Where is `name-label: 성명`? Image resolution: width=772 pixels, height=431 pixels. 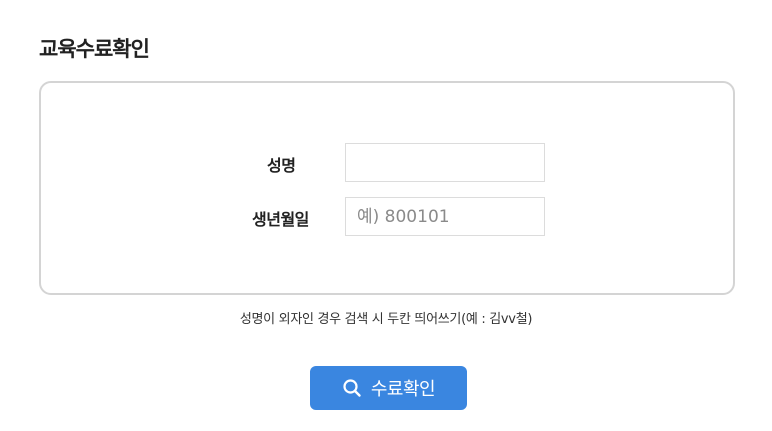 name-label: 성명 is located at coordinates (281, 165).